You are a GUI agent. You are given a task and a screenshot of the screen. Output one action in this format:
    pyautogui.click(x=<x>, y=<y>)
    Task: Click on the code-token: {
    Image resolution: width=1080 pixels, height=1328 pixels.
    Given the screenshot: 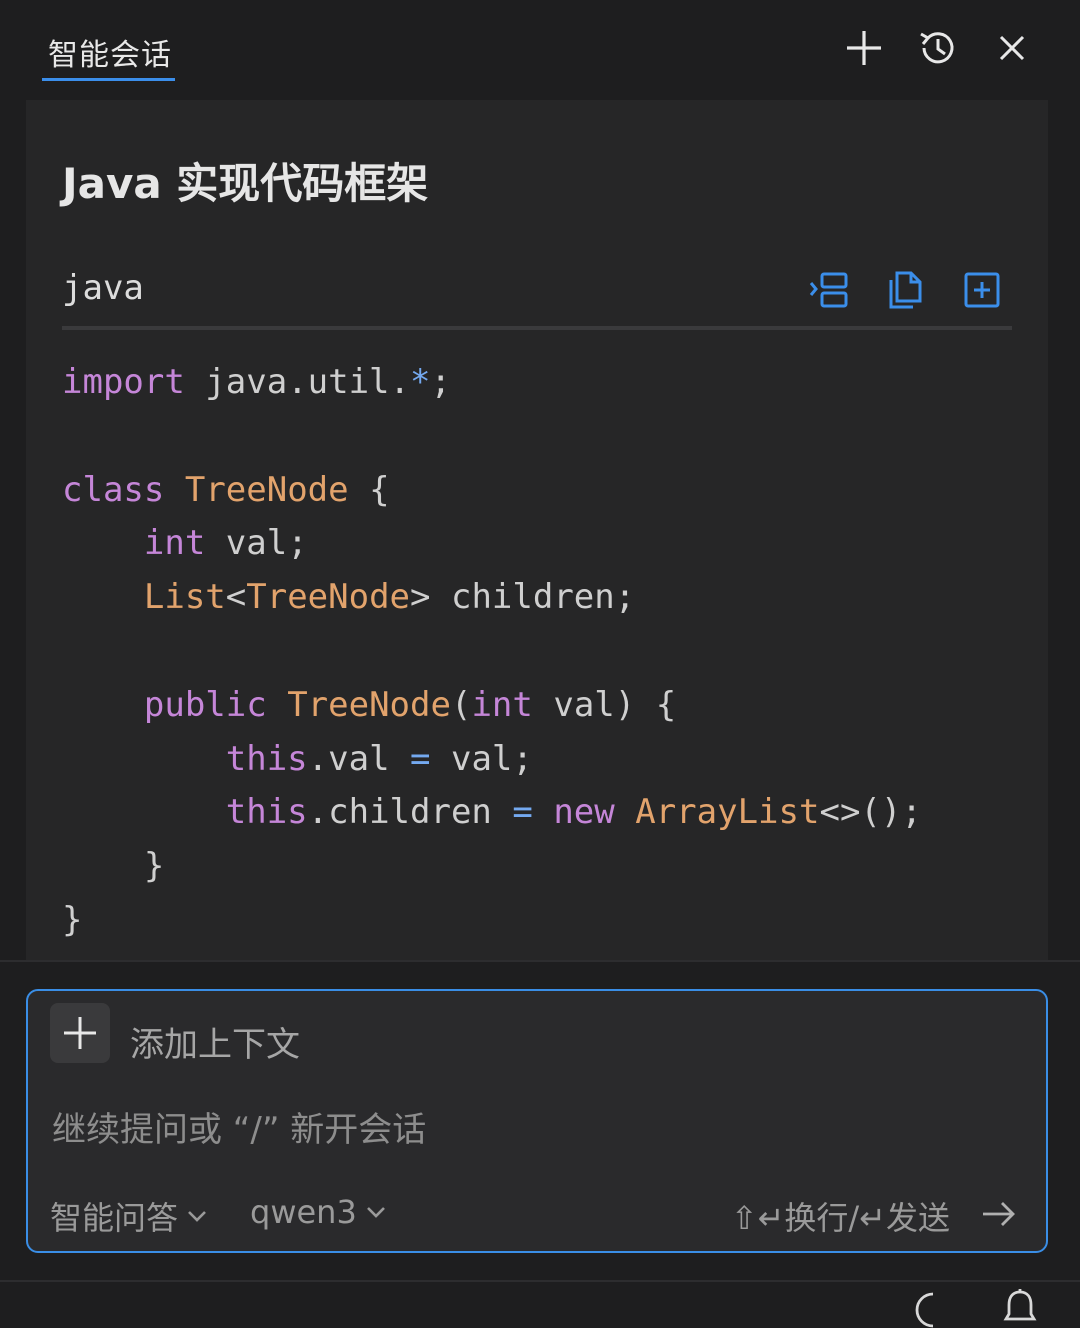 What is the action you would take?
    pyautogui.click(x=369, y=489)
    